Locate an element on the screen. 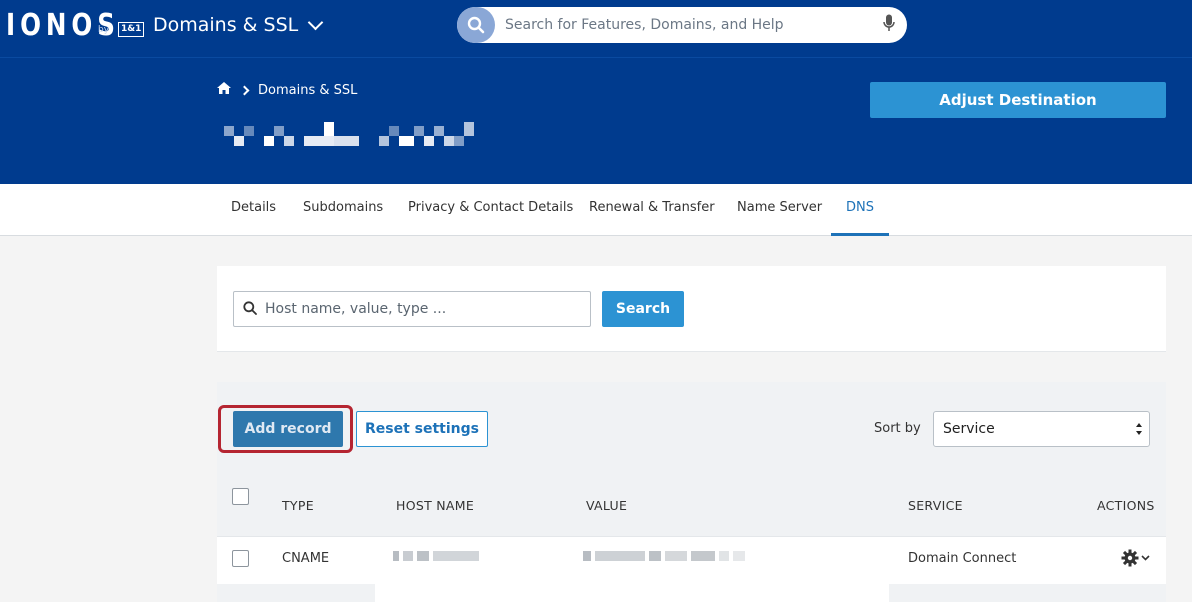 The image size is (1192, 602). table-row-partial is located at coordinates (691, 593).